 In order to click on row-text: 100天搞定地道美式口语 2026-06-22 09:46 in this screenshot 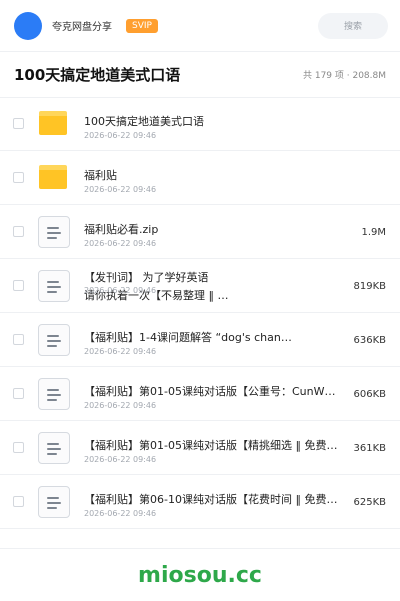, I will do `click(242, 124)`.